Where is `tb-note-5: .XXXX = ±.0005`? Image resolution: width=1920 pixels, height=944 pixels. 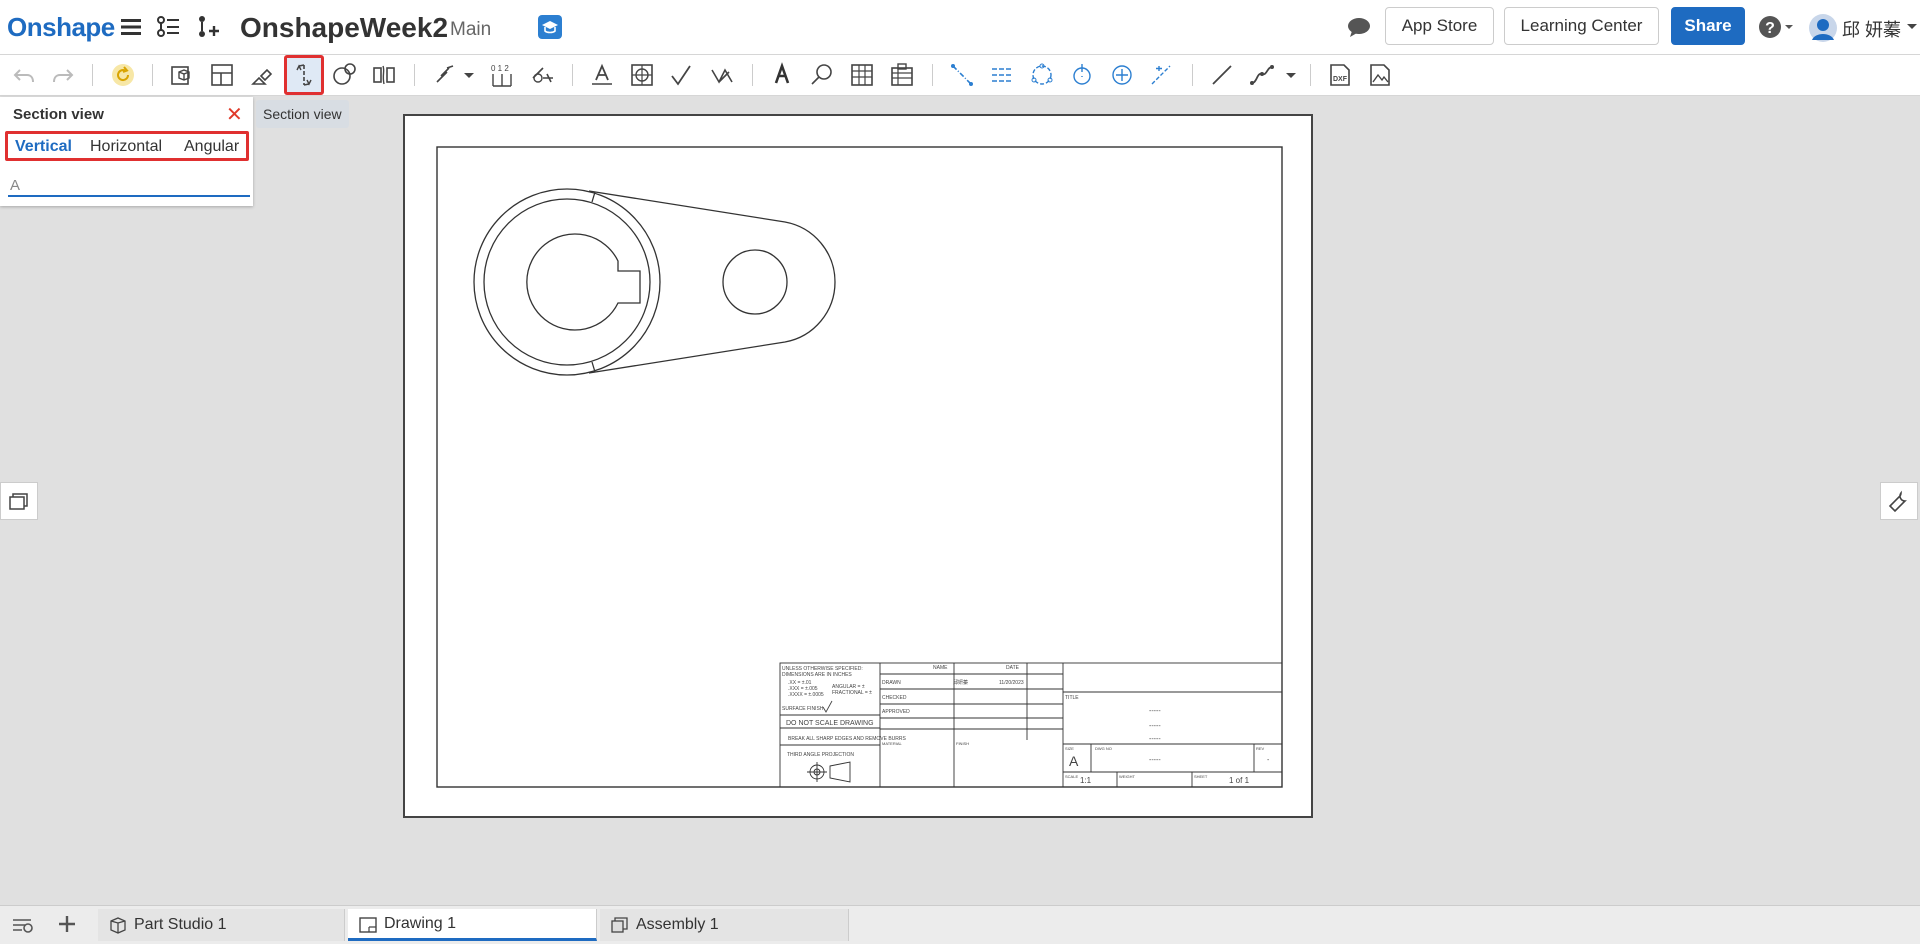 tb-note-5: .XXXX = ±.0005 is located at coordinates (806, 695).